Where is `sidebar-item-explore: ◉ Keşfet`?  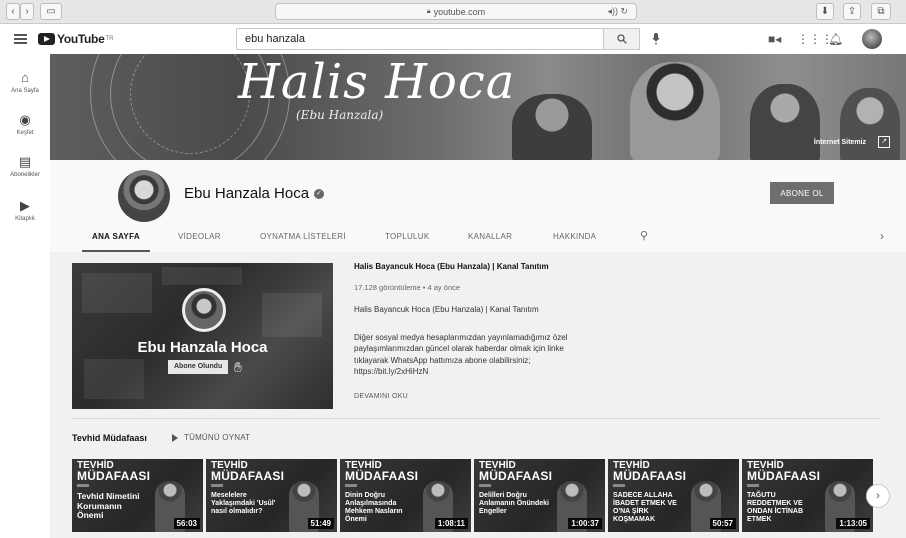
sidebar-item-explore: ◉ Keşfet is located at coordinates (25, 124).